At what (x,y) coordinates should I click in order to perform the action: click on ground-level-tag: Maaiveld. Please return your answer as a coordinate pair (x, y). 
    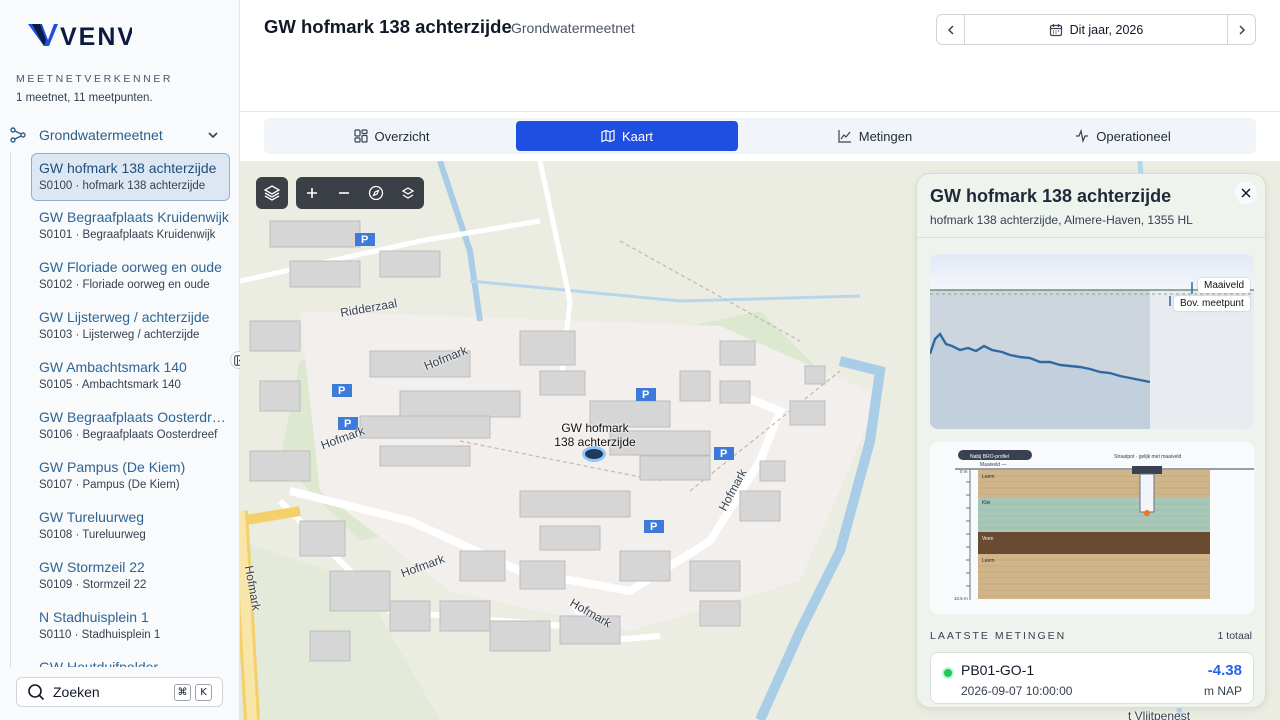
    Looking at the image, I should click on (1224, 285).